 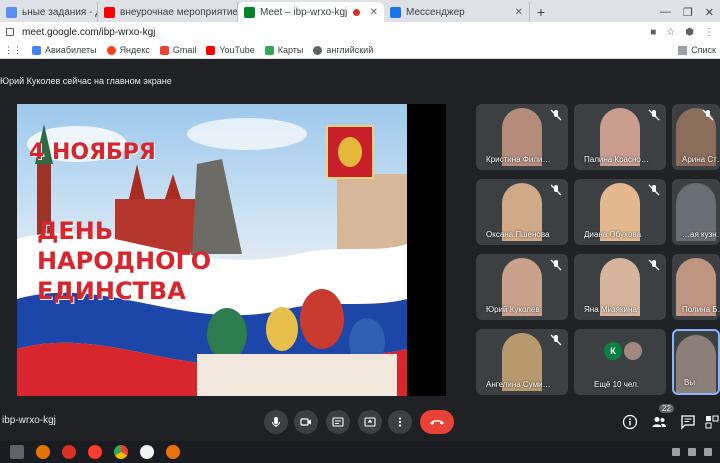 I want to click on more-options-button, so click(x=400, y=422).